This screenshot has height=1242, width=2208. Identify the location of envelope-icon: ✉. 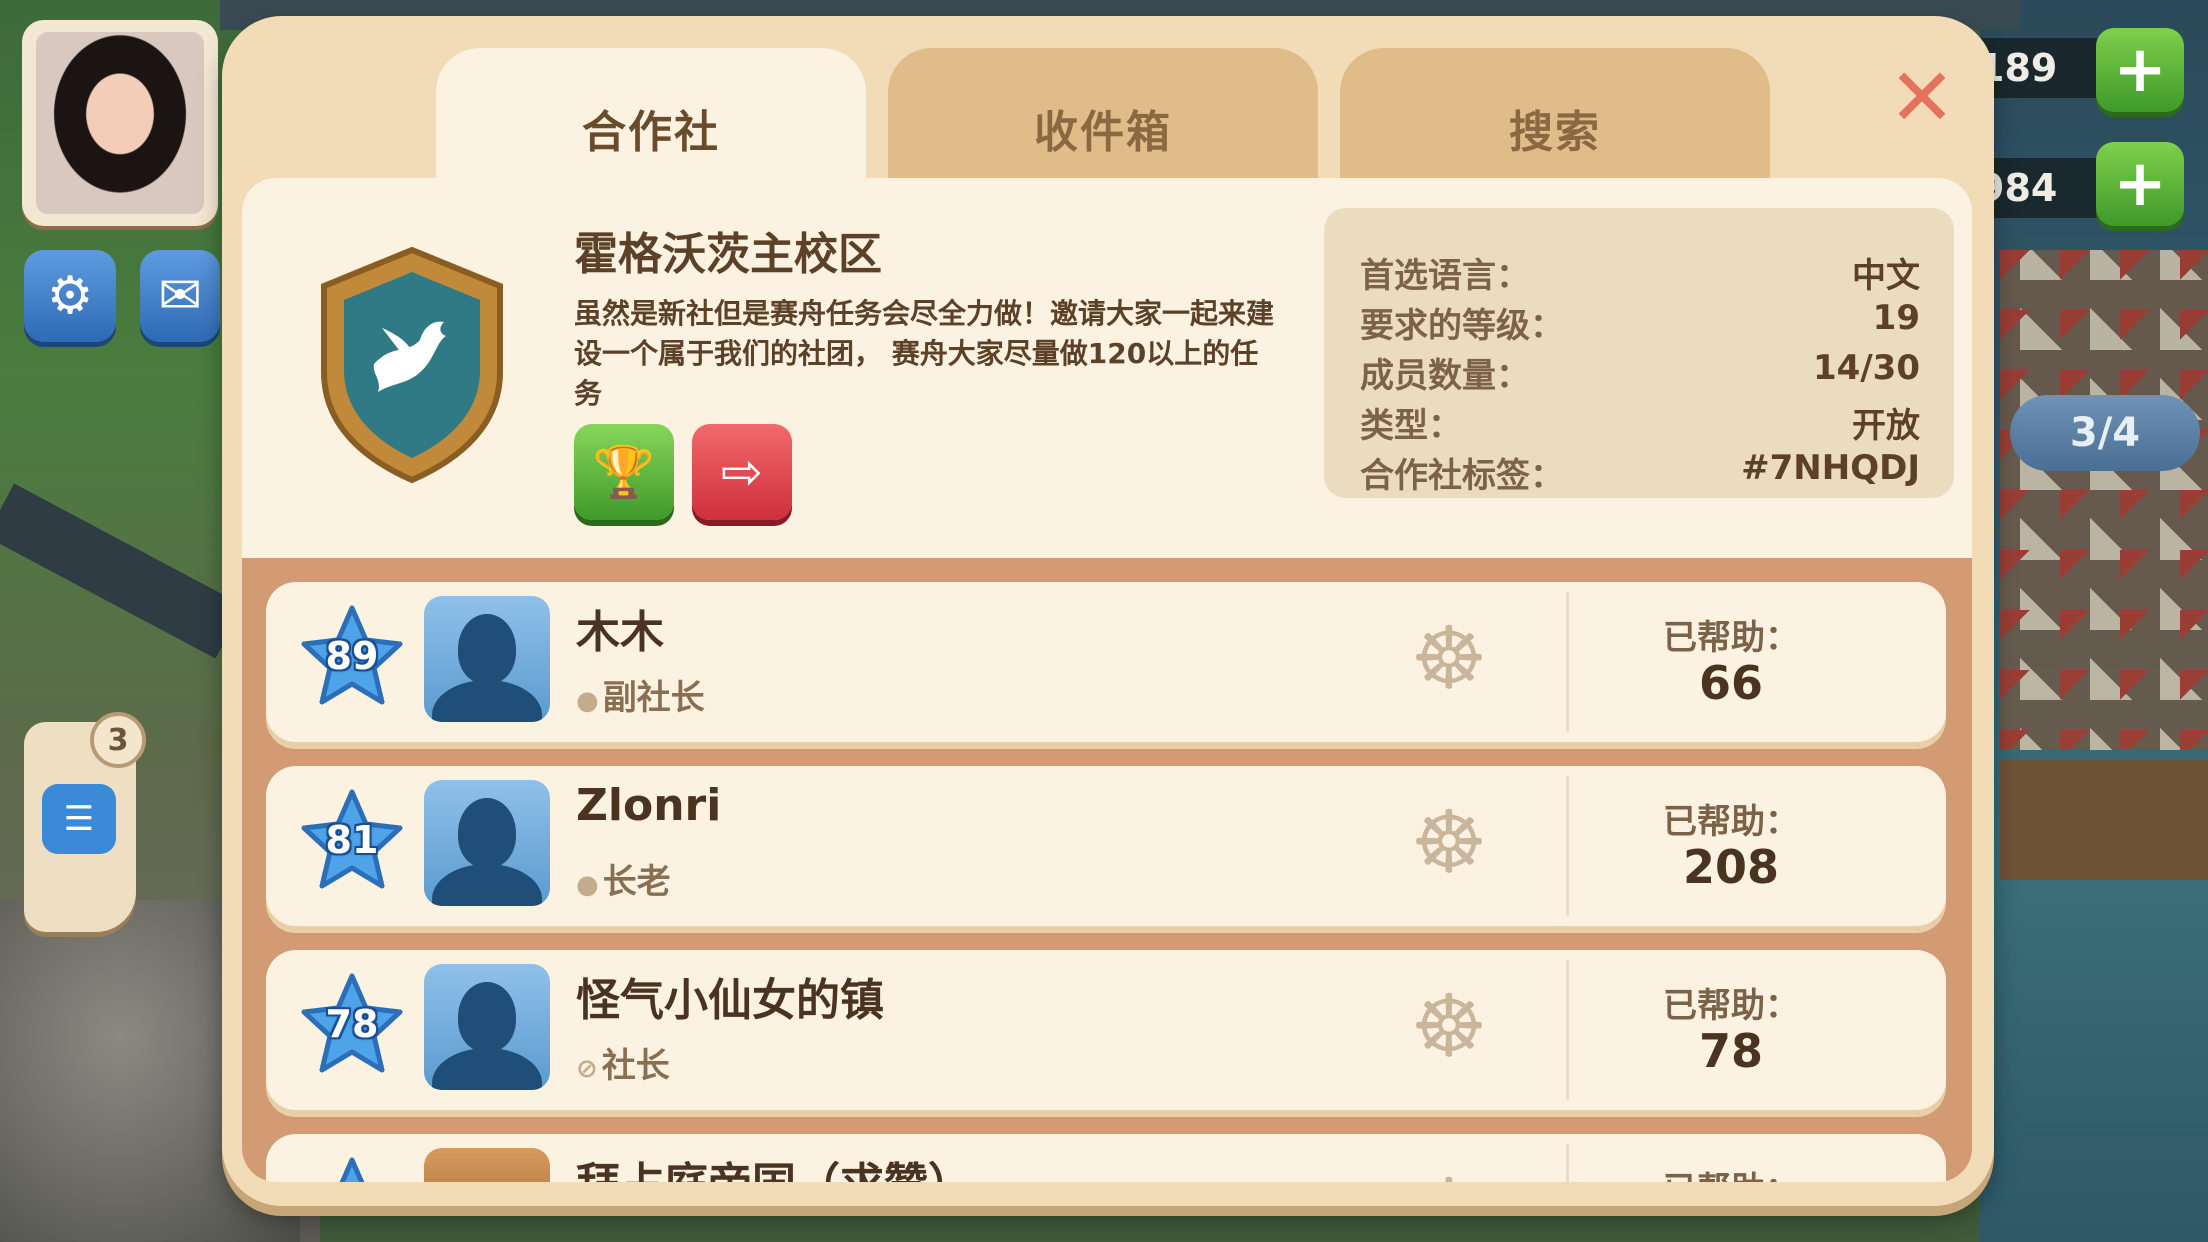
(180, 296).